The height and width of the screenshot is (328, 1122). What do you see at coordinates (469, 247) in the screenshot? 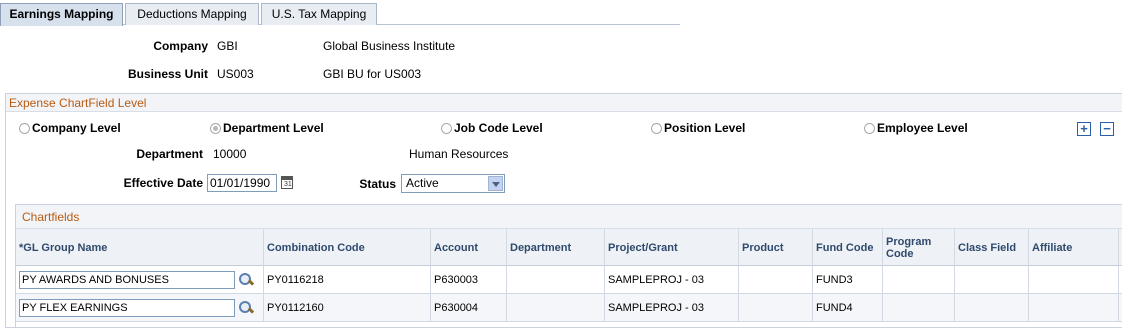
I see `col-header-account: Account` at bounding box center [469, 247].